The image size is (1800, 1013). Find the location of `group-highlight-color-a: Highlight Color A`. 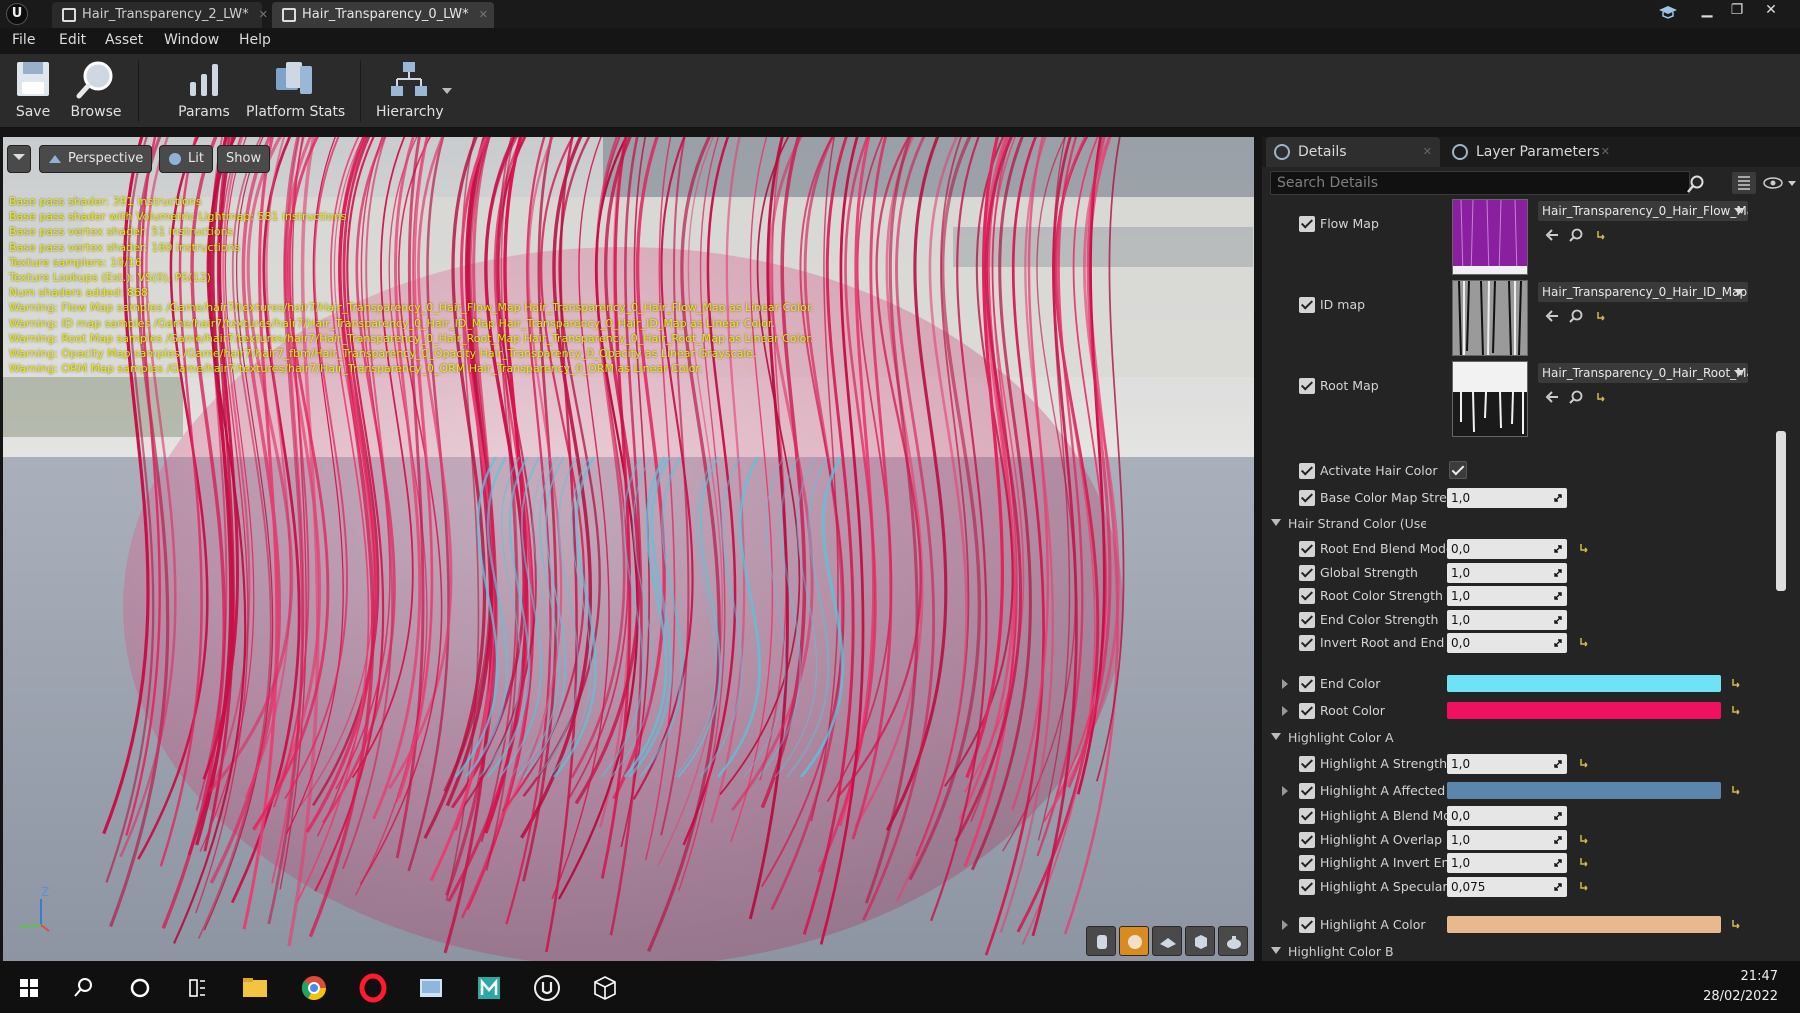

group-highlight-color-a: Highlight Color A is located at coordinates (1531, 738).